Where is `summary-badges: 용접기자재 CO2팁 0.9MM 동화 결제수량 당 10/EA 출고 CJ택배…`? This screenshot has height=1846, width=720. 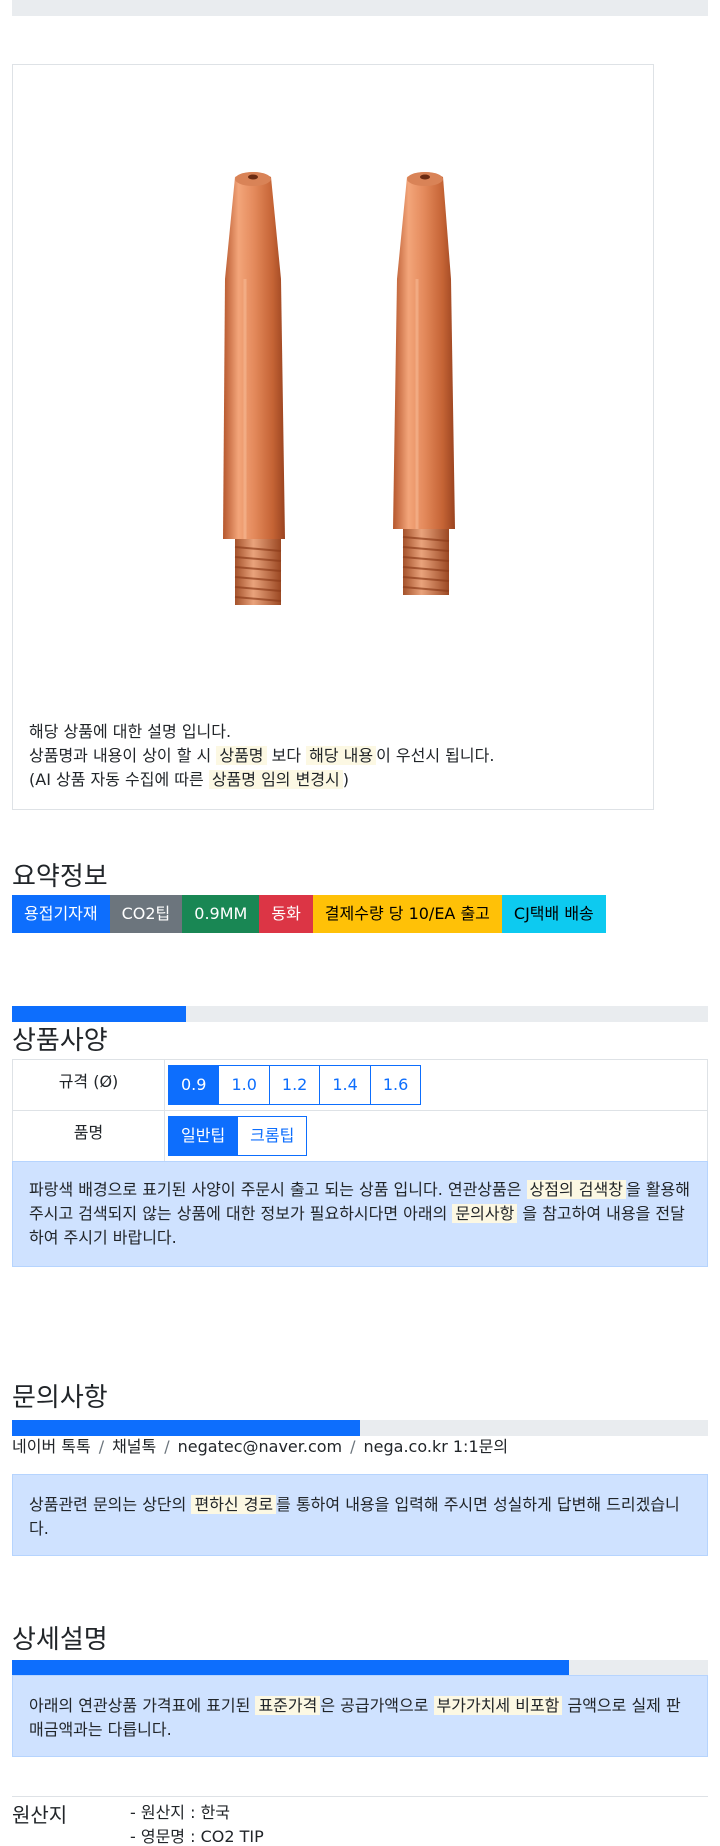
summary-badges: 용접기자재 CO2팁 0.9MM 동화 결제수량 당 10/EA 출고 CJ택배… is located at coordinates (309, 914).